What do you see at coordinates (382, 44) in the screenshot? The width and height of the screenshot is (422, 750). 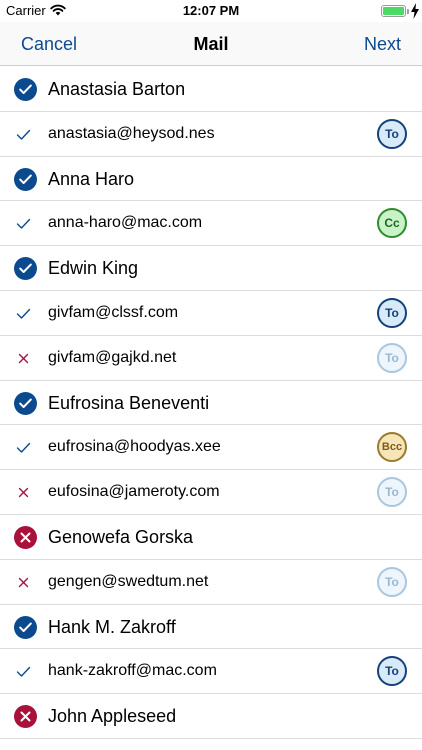 I see `next-button: Next` at bounding box center [382, 44].